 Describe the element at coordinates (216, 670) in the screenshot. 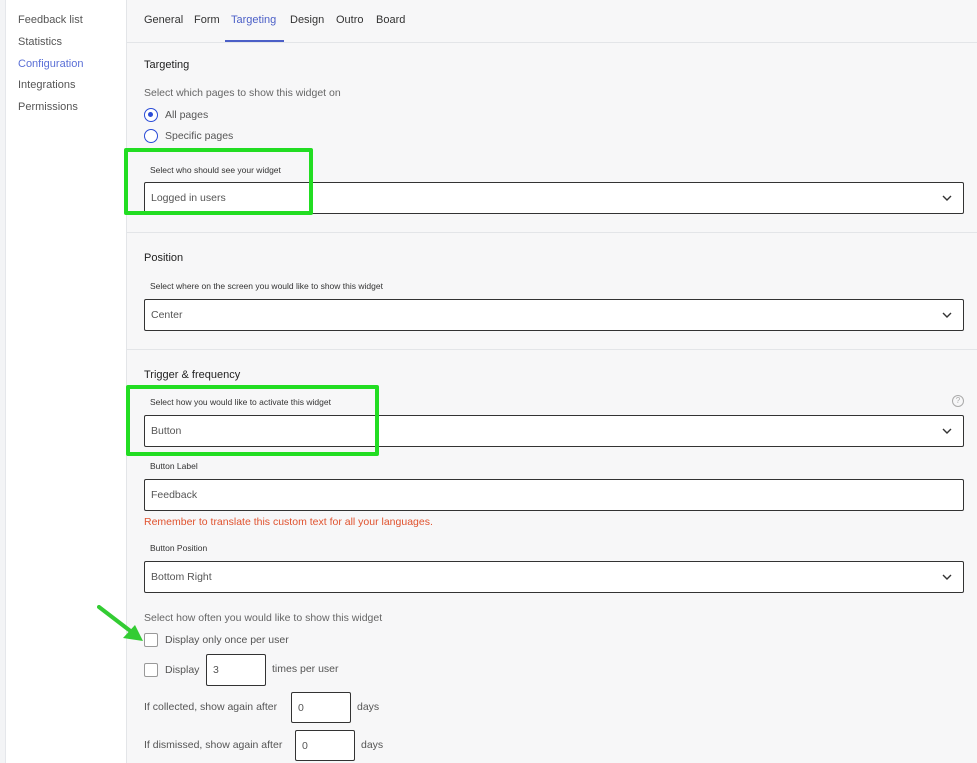

I see `display-times-input-value: 3` at that location.